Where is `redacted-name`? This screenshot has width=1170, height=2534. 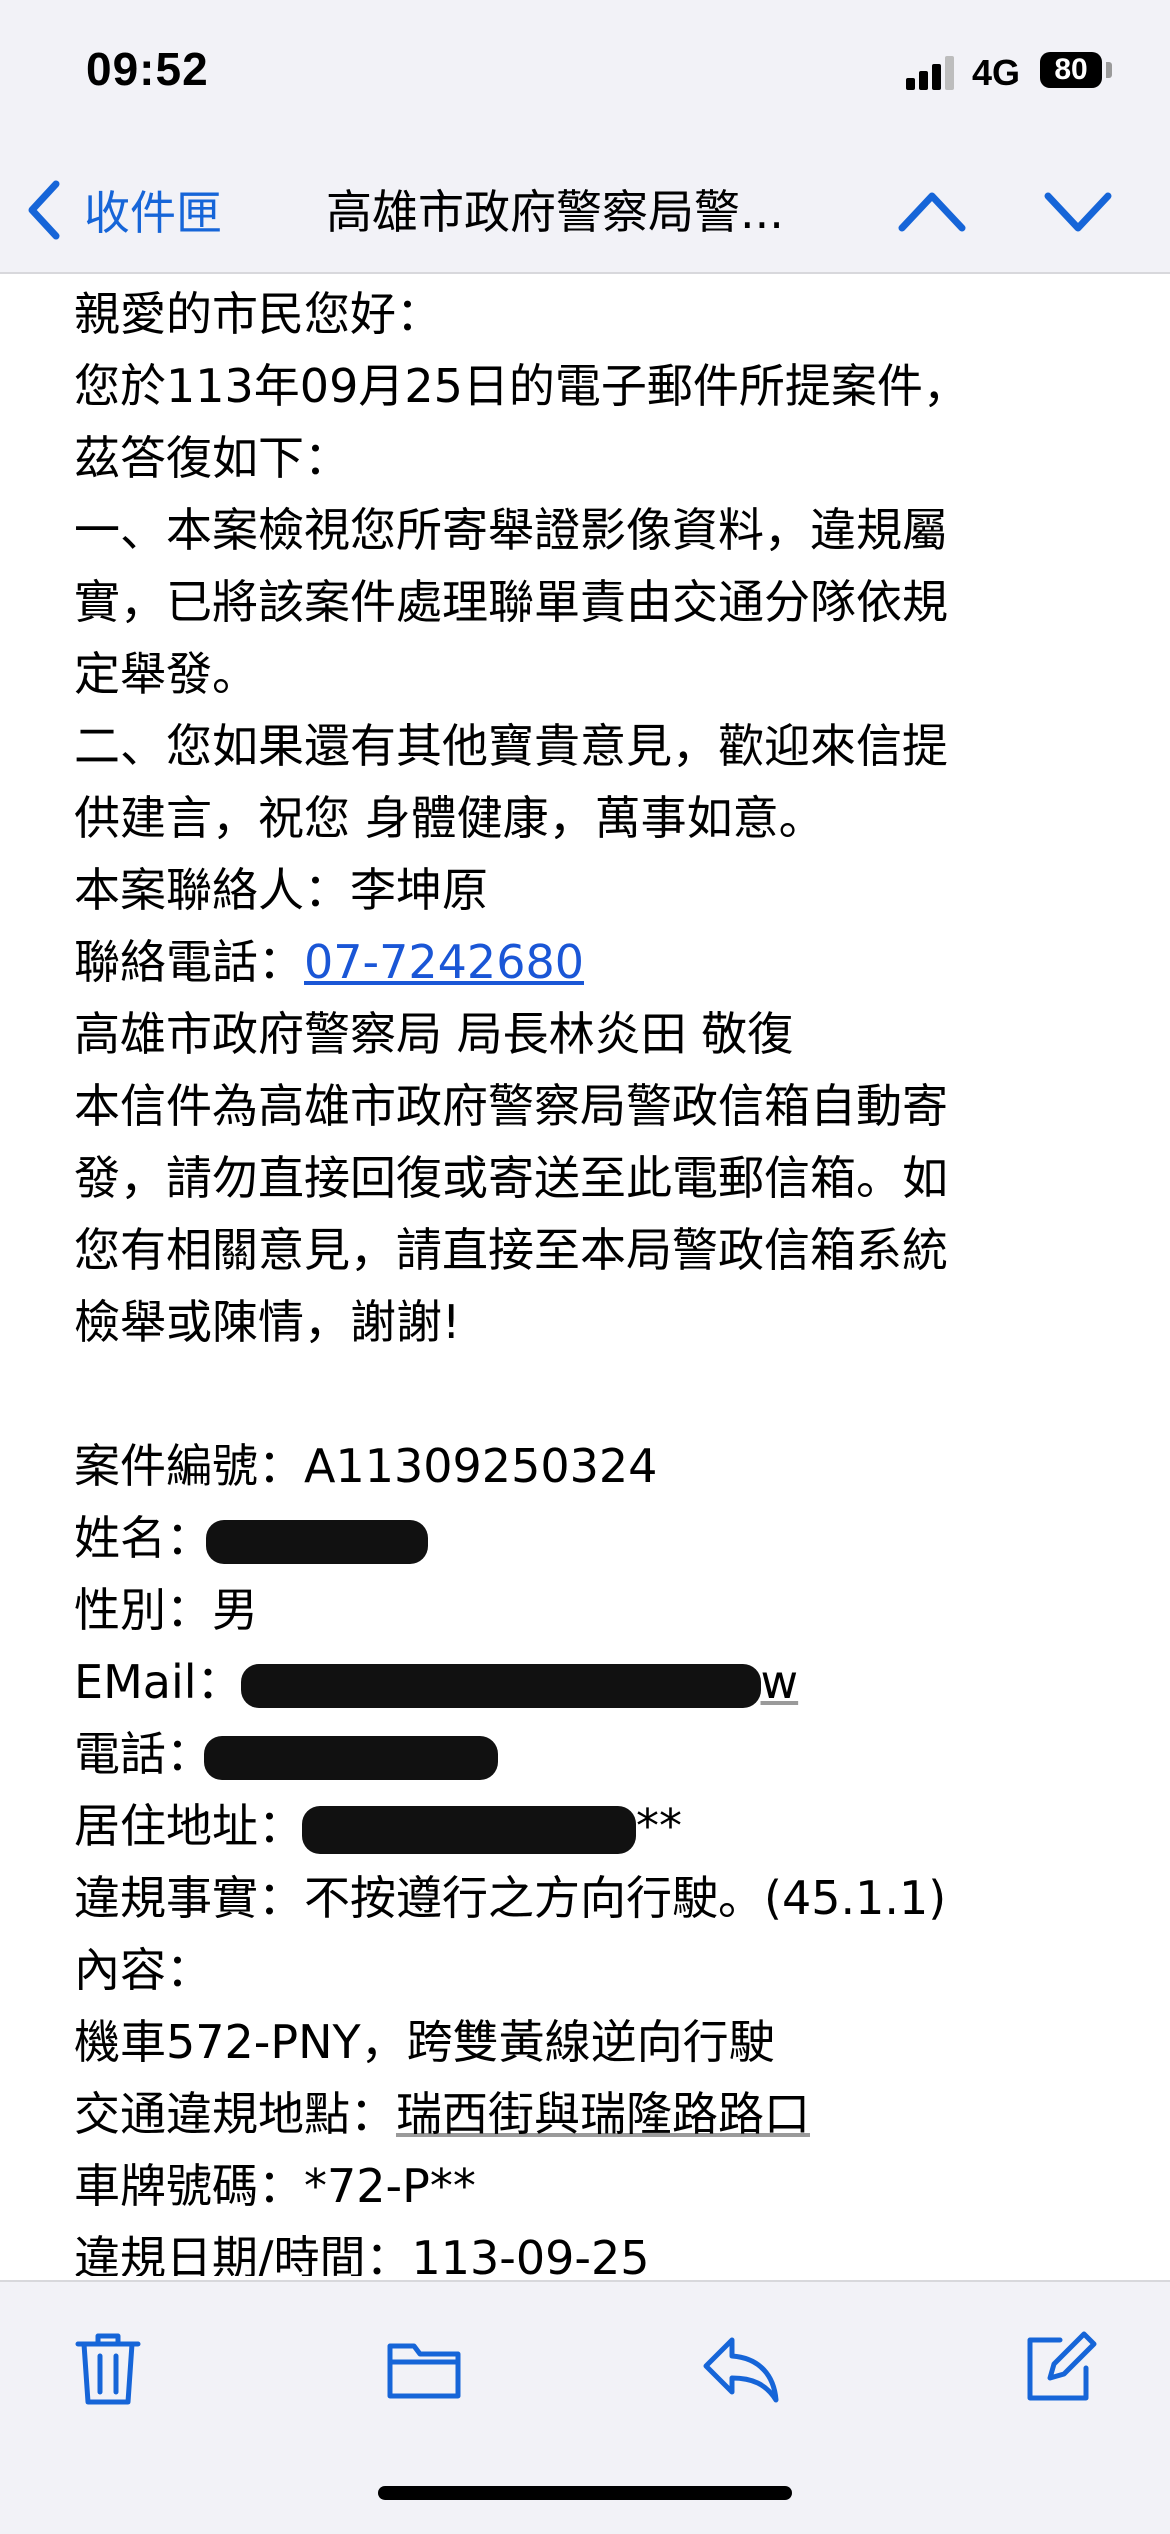 redacted-name is located at coordinates (317, 1541).